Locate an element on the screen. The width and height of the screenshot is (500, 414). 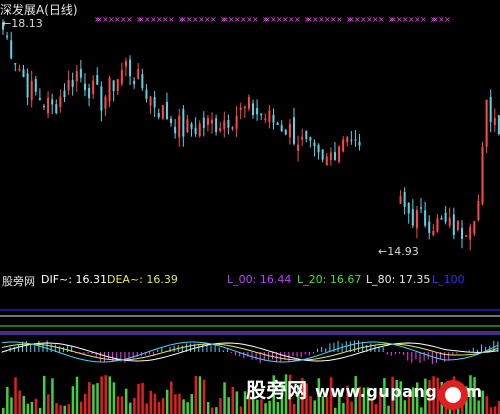
l20-value: L_20: 16.67 is located at coordinates (329, 279).